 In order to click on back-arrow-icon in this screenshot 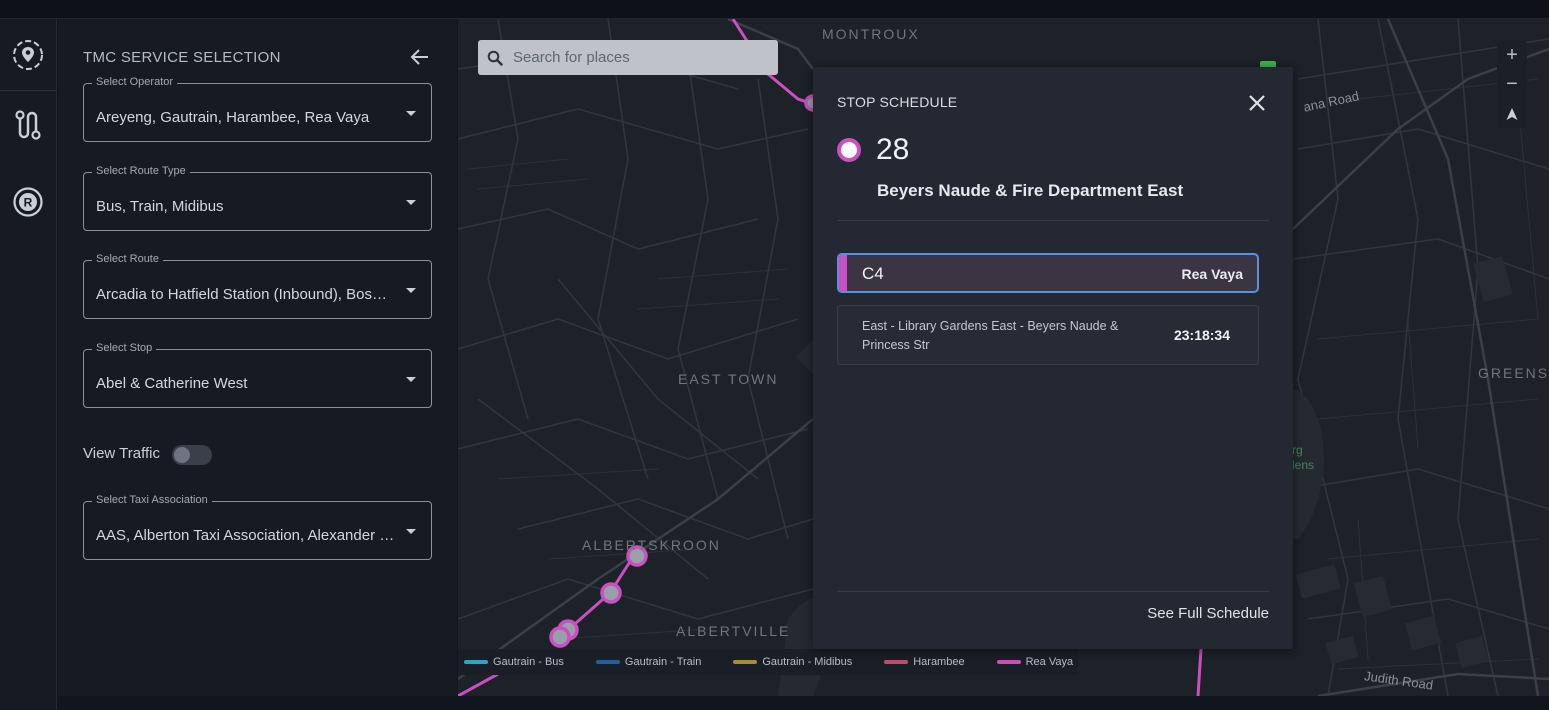, I will do `click(420, 57)`.